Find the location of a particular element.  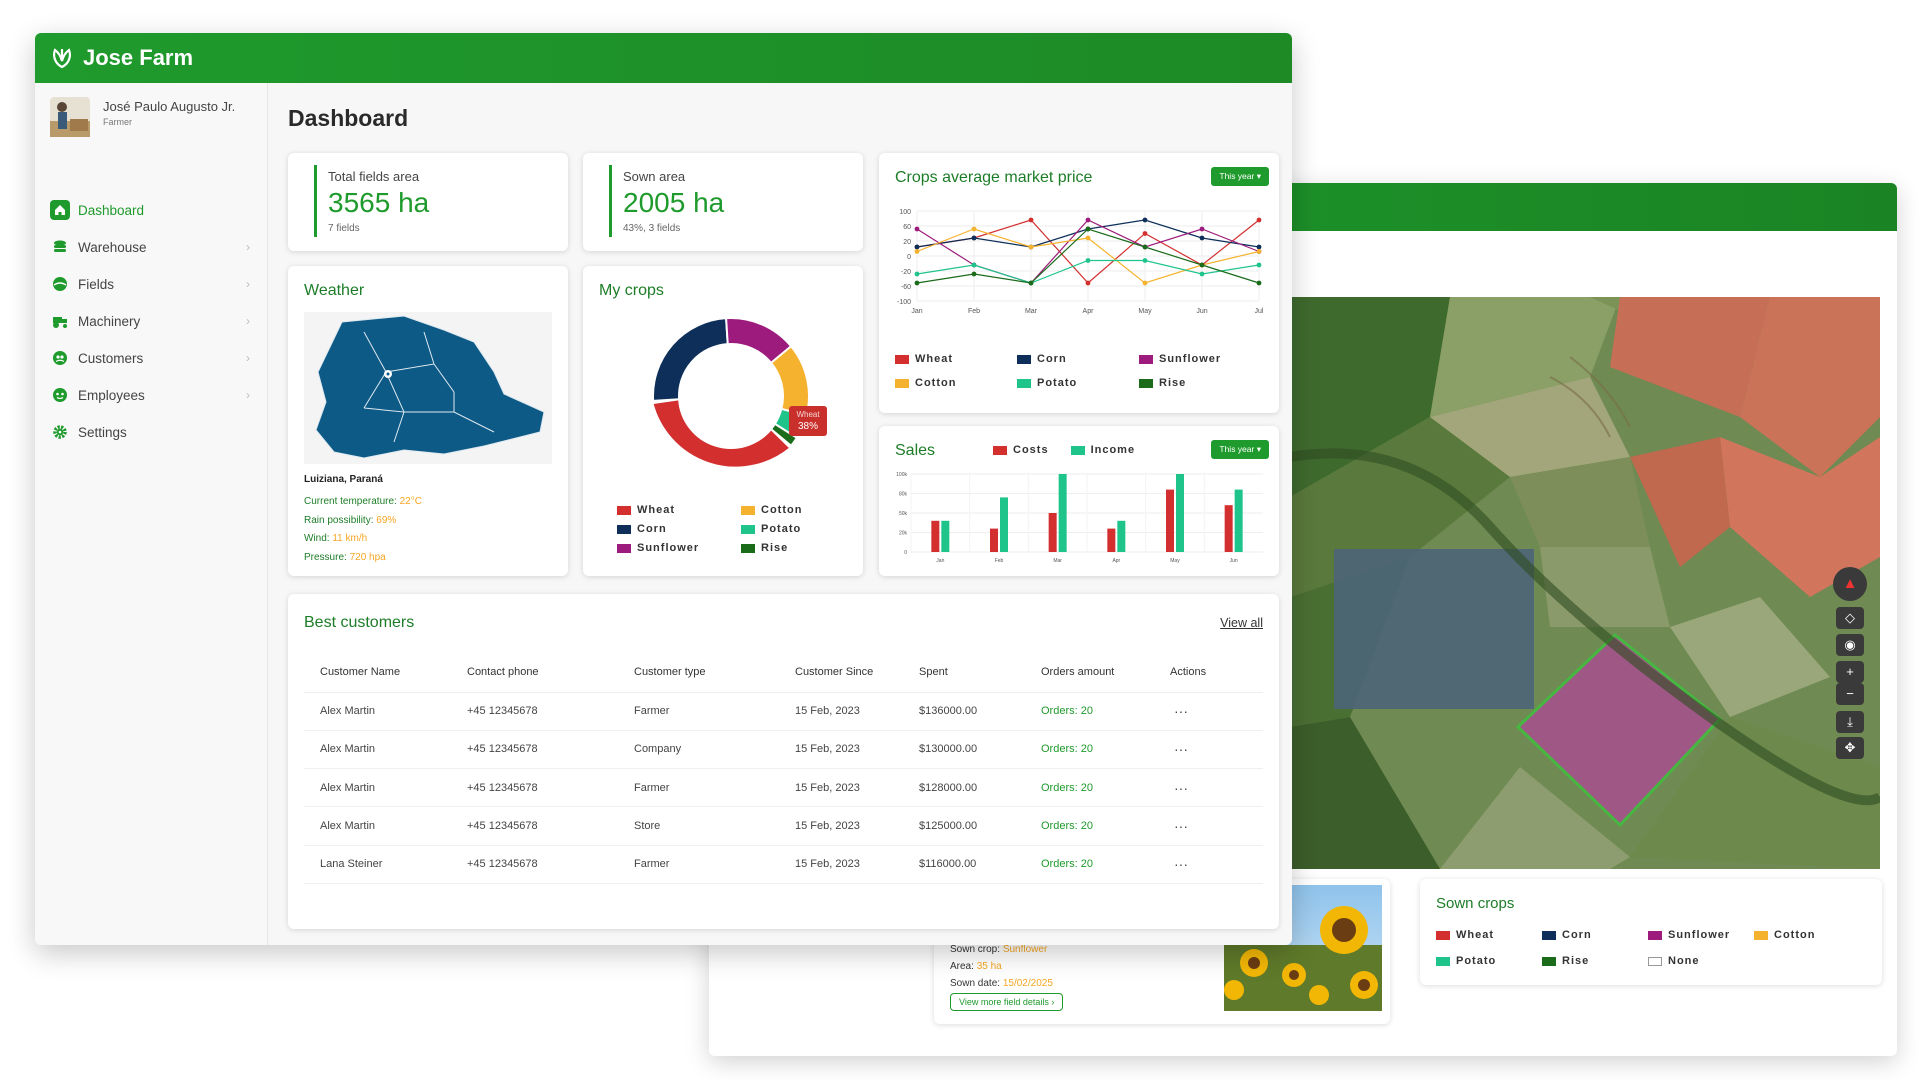

sidebar-item-employees: Employees › is located at coordinates (150, 395).